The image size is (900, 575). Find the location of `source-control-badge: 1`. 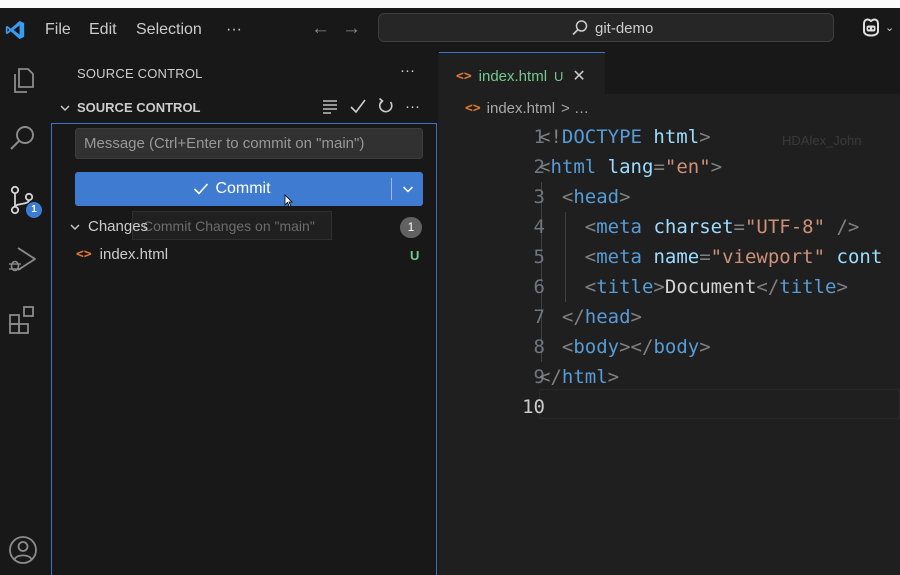

source-control-badge: 1 is located at coordinates (34, 210).